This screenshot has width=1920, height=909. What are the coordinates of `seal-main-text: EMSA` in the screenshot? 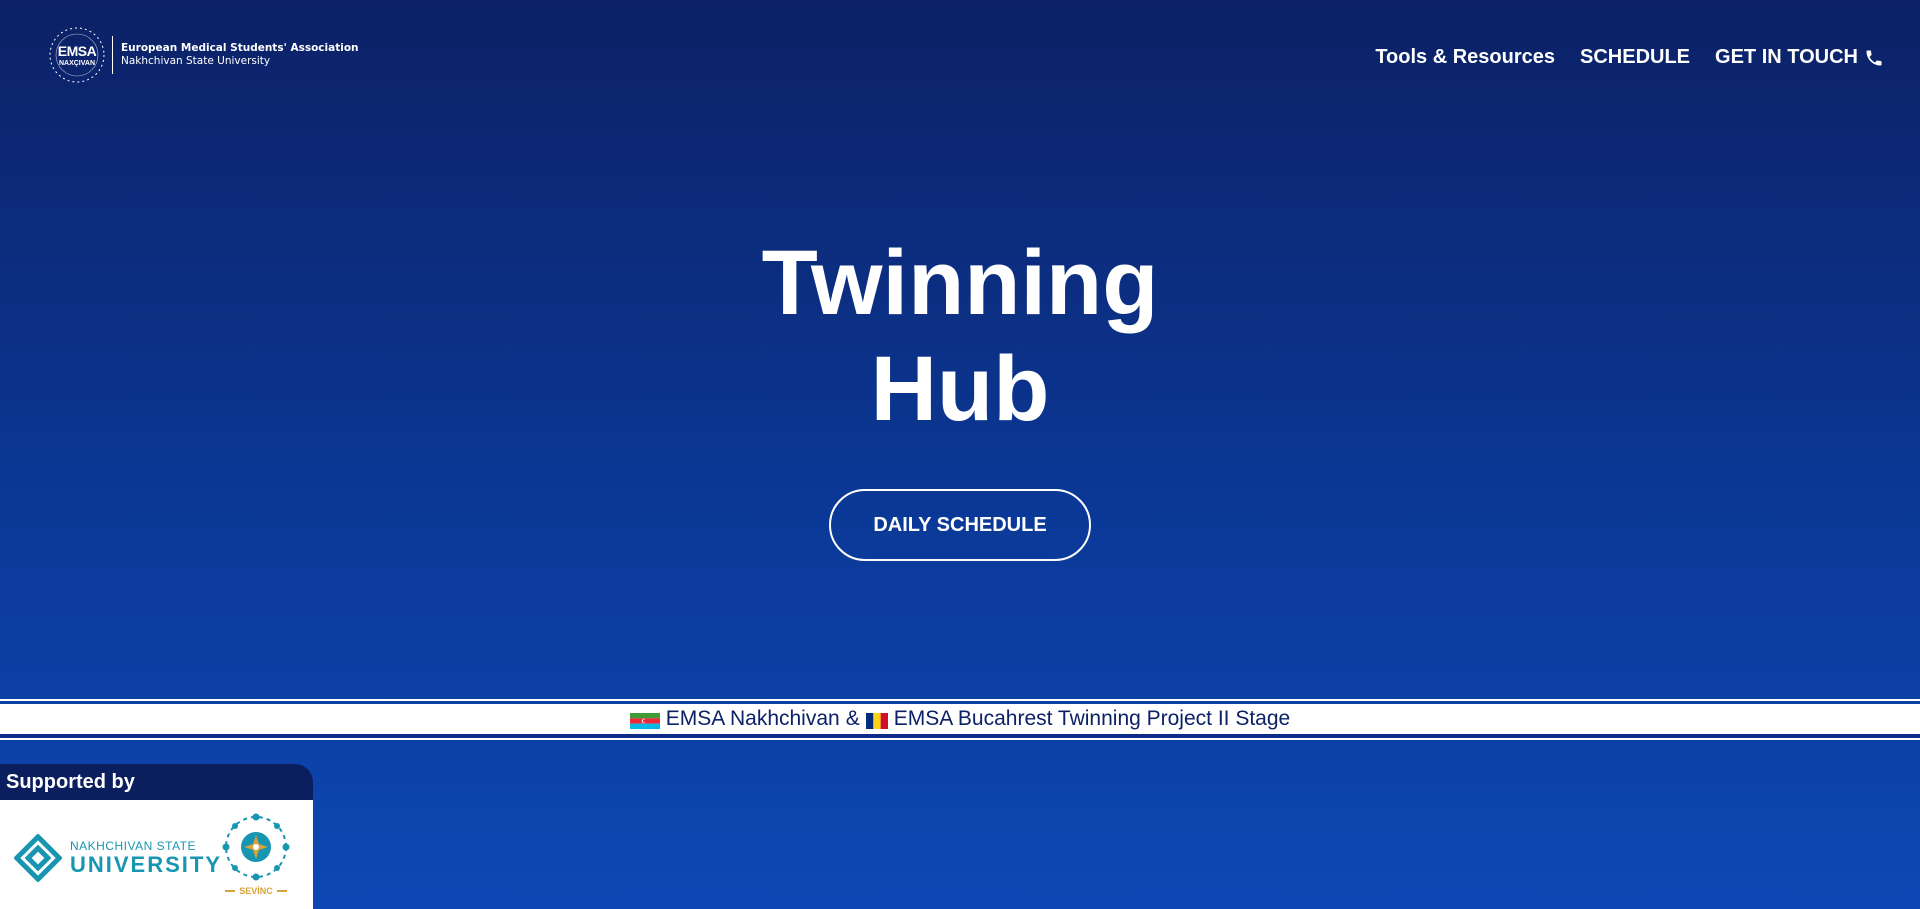 It's located at (77, 50).